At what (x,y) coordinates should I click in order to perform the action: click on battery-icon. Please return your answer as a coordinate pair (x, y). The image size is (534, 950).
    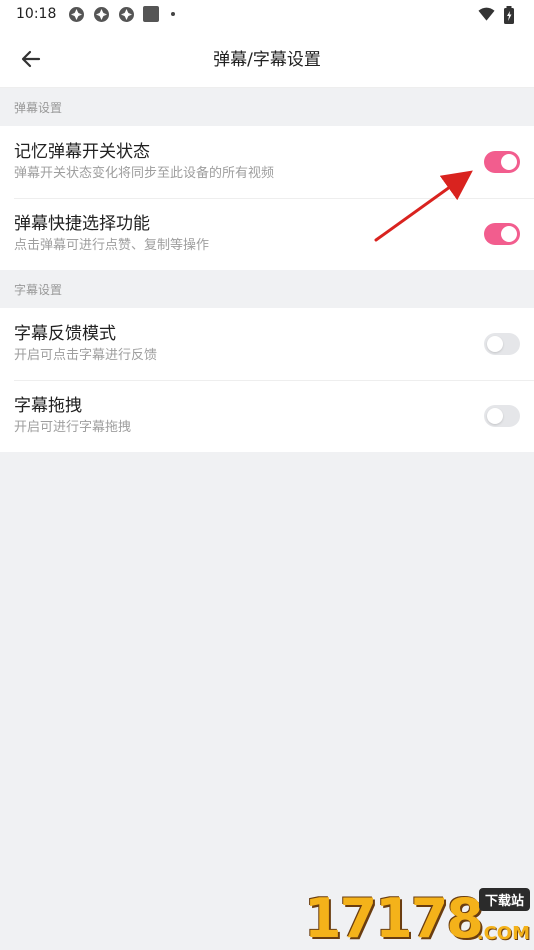
    Looking at the image, I should click on (511, 14).